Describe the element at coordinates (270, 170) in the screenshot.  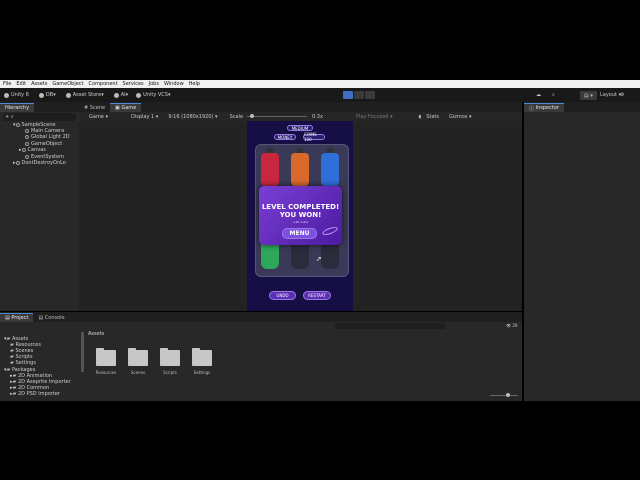
I see `bottle-red` at that location.